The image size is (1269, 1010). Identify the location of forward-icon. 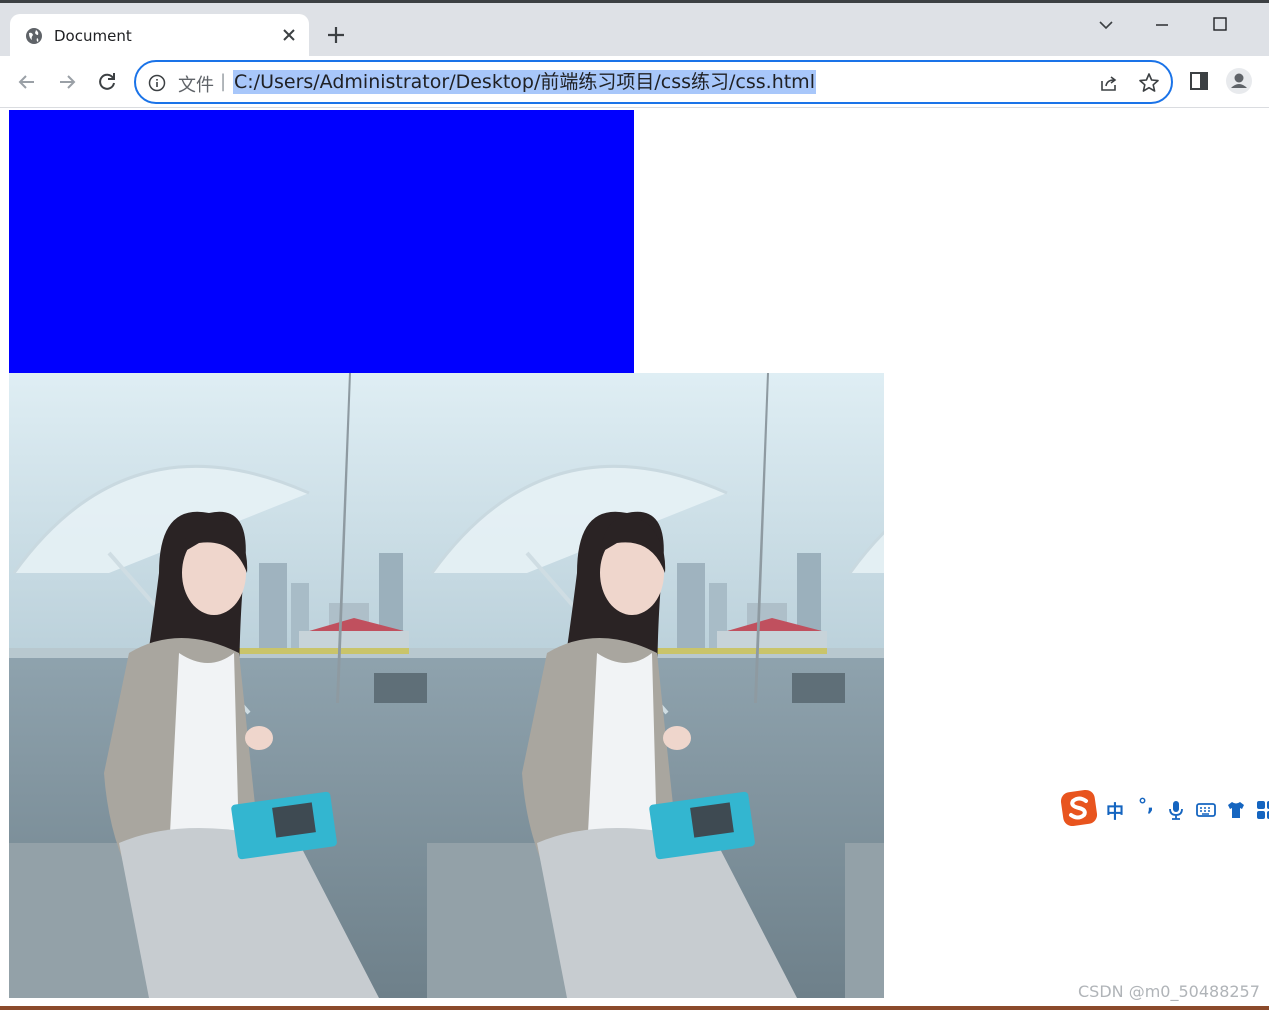
(67, 82).